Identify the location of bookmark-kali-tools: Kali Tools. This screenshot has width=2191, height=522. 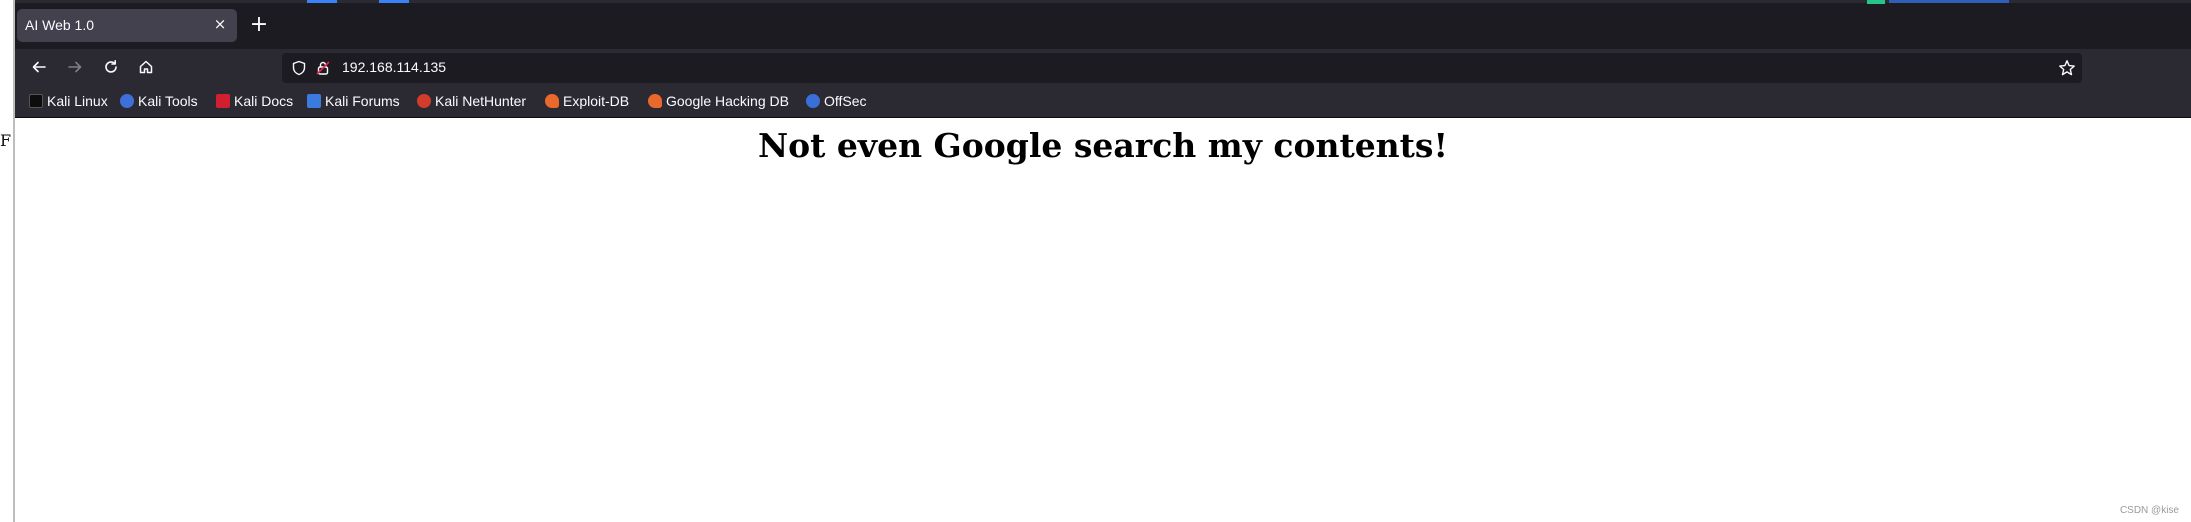
(159, 101).